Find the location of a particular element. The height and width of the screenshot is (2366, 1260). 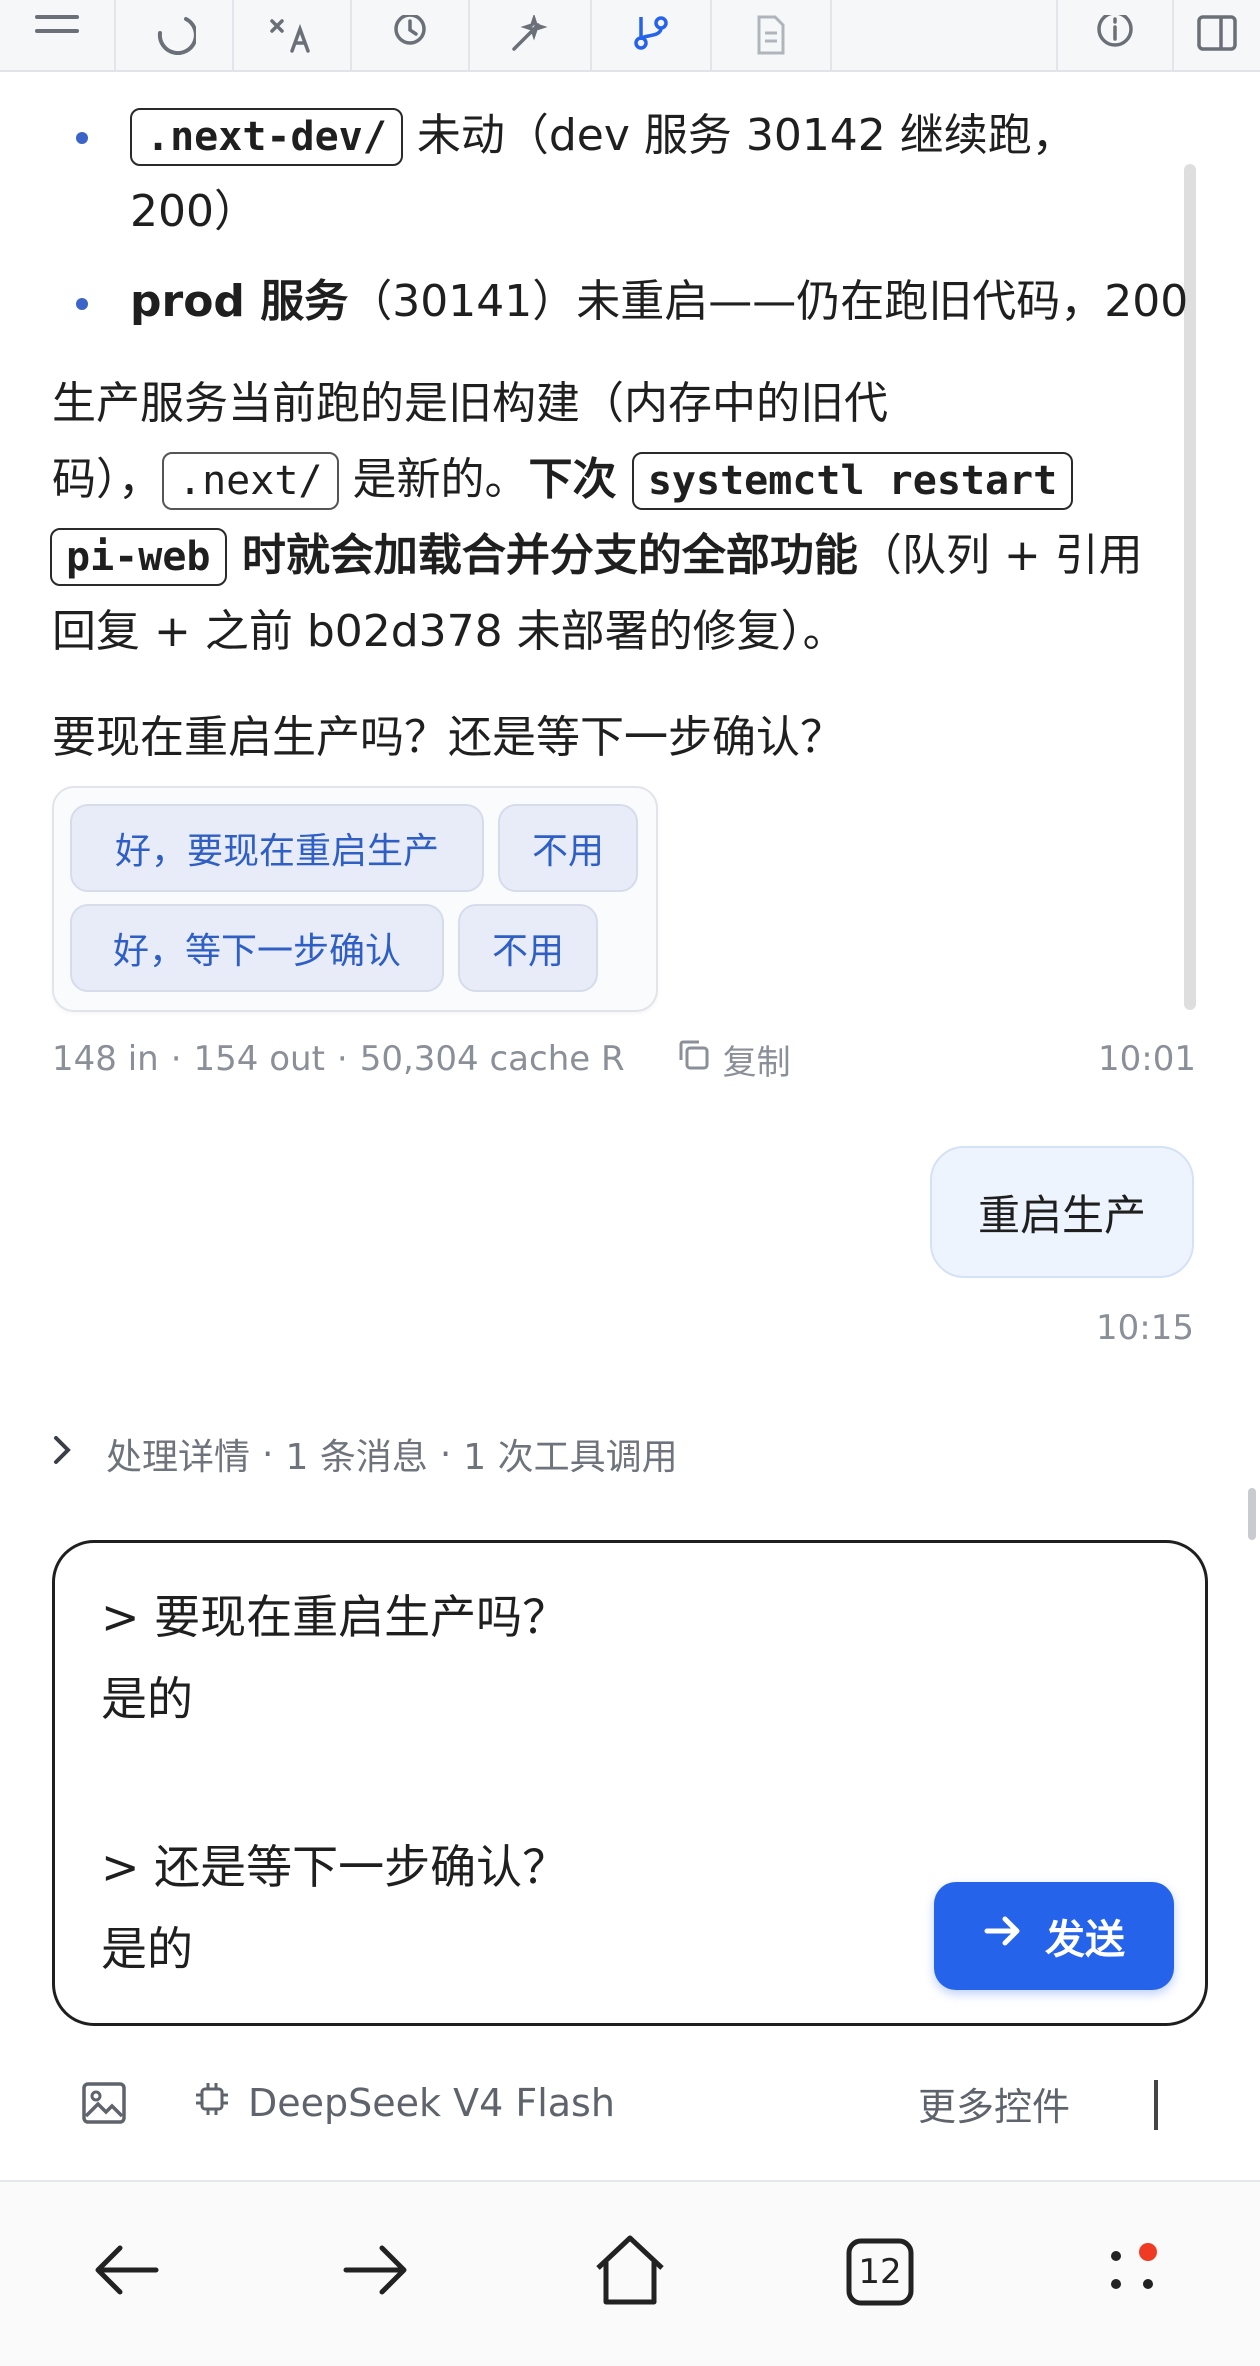

model-name: DeepSeek V4 Flash is located at coordinates (431, 2103).